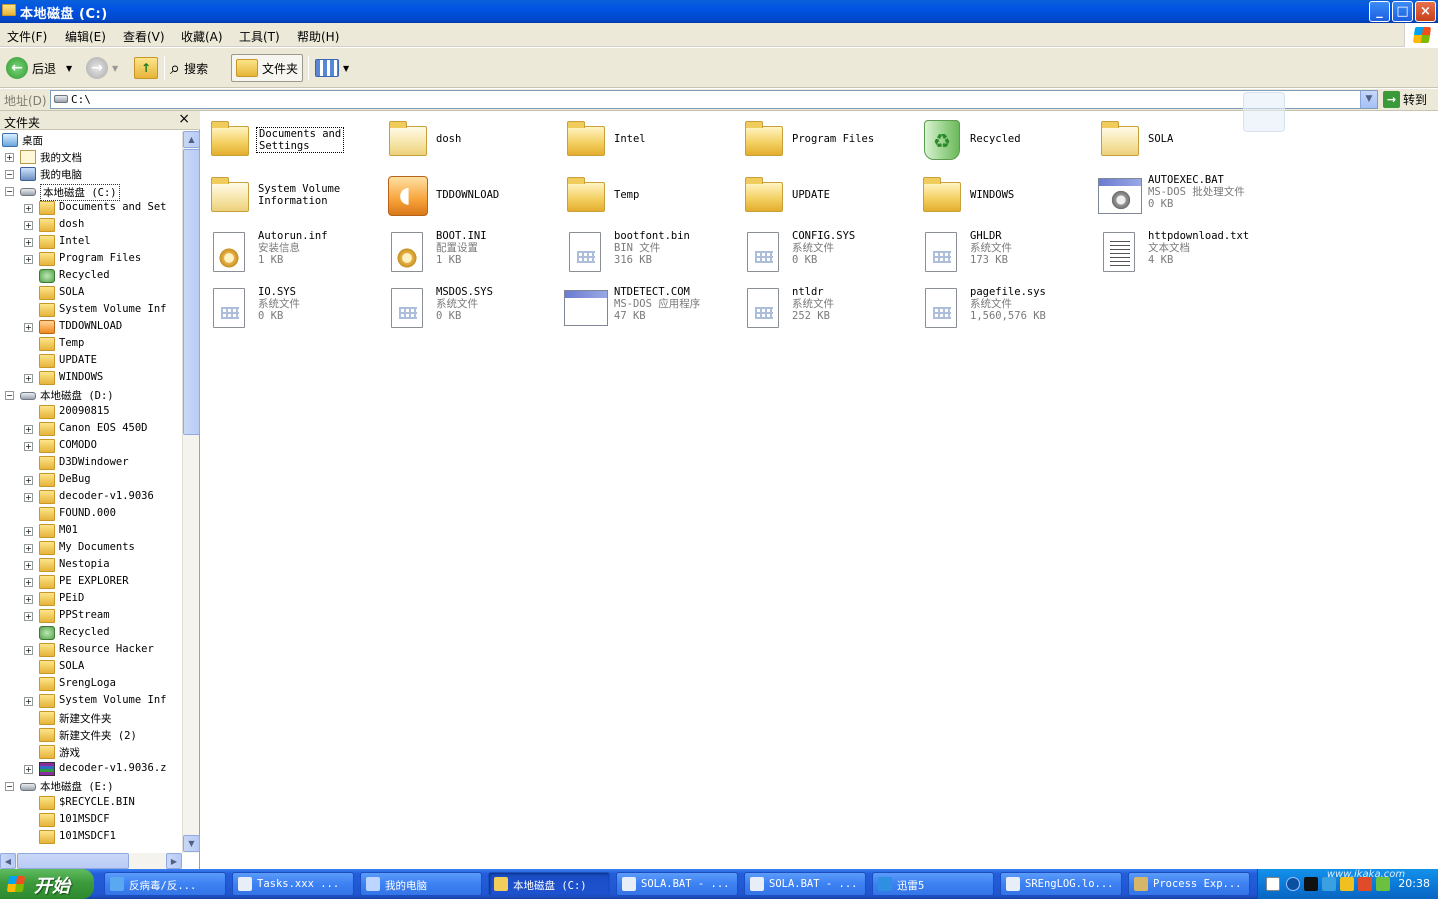  I want to click on file-item: dosh, so click(466, 139).